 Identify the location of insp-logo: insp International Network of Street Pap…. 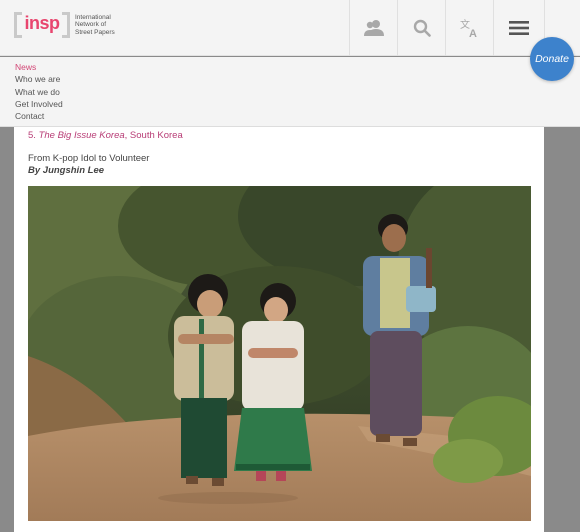
(69, 25).